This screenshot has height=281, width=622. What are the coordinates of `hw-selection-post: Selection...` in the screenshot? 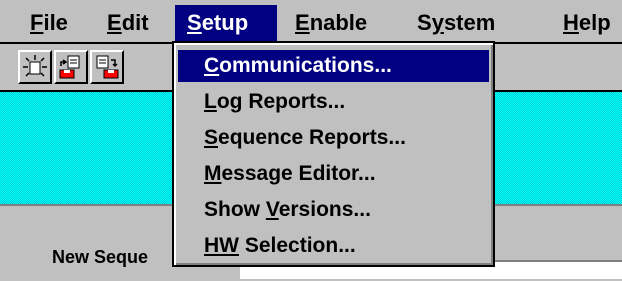 It's located at (297, 245).